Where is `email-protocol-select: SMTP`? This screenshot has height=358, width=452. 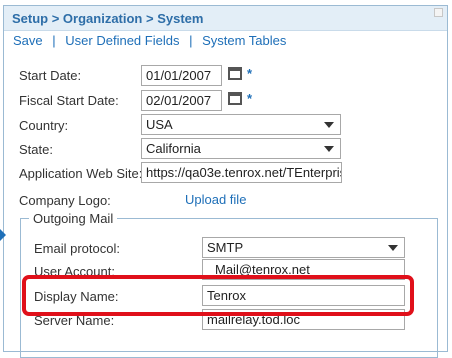 email-protocol-select: SMTP is located at coordinates (303, 247).